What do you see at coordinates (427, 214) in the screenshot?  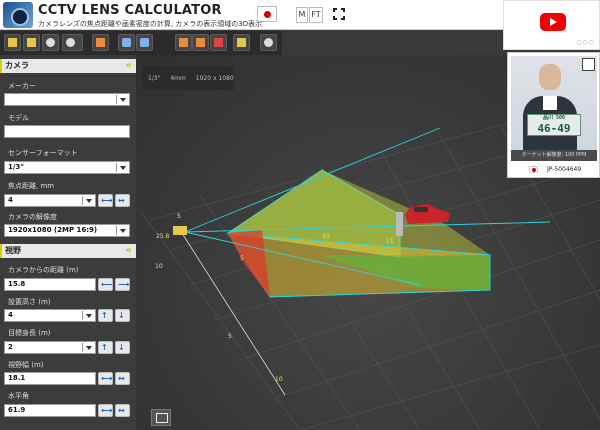 I see `car-model` at bounding box center [427, 214].